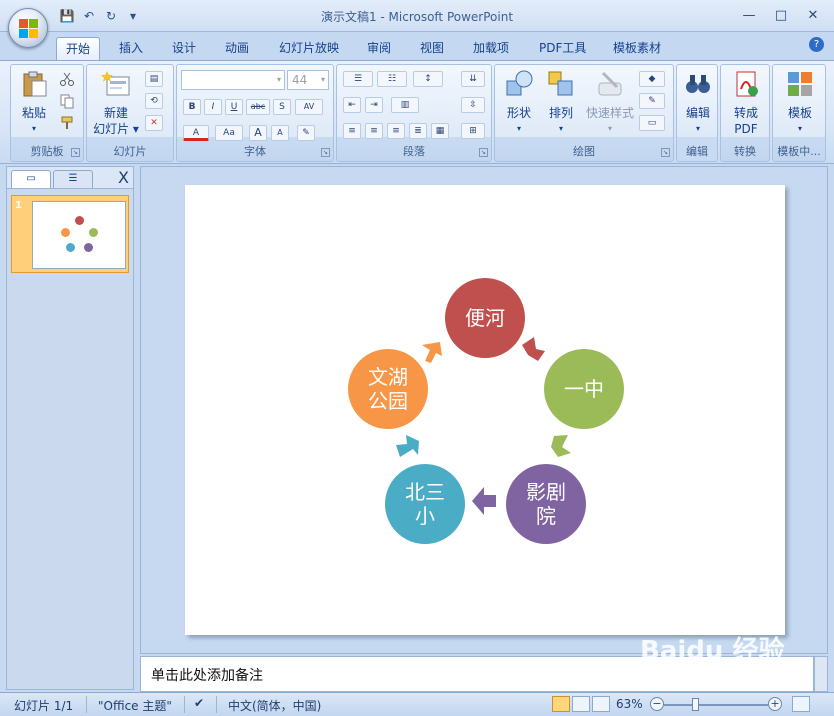 This screenshot has width=834, height=716. I want to click on slide-sorter-button, so click(581, 704).